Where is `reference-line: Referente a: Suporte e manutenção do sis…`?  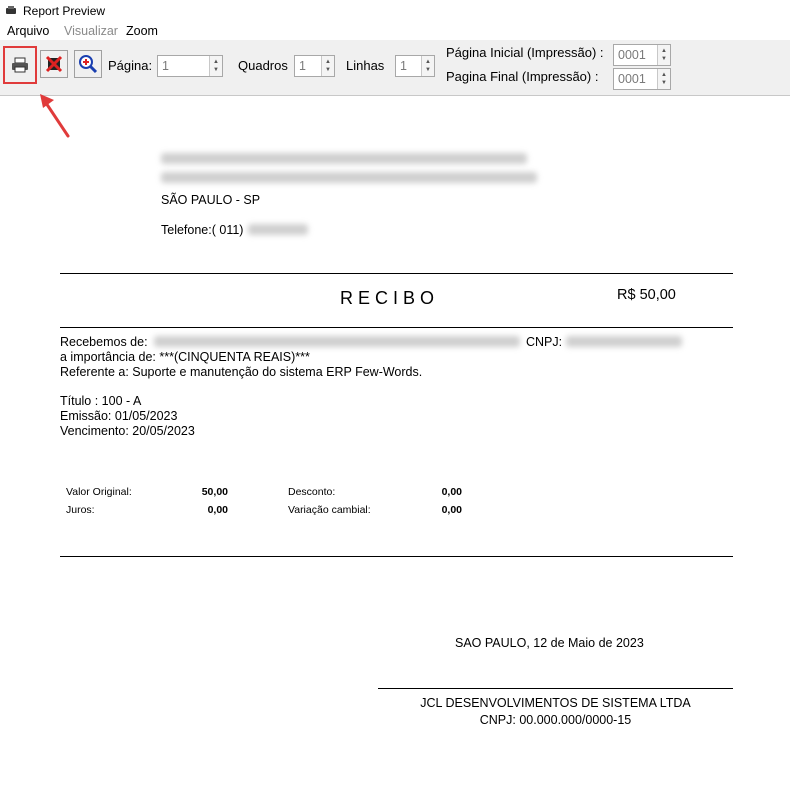
reference-line: Referente a: Suporte e manutenção do sis… is located at coordinates (241, 372).